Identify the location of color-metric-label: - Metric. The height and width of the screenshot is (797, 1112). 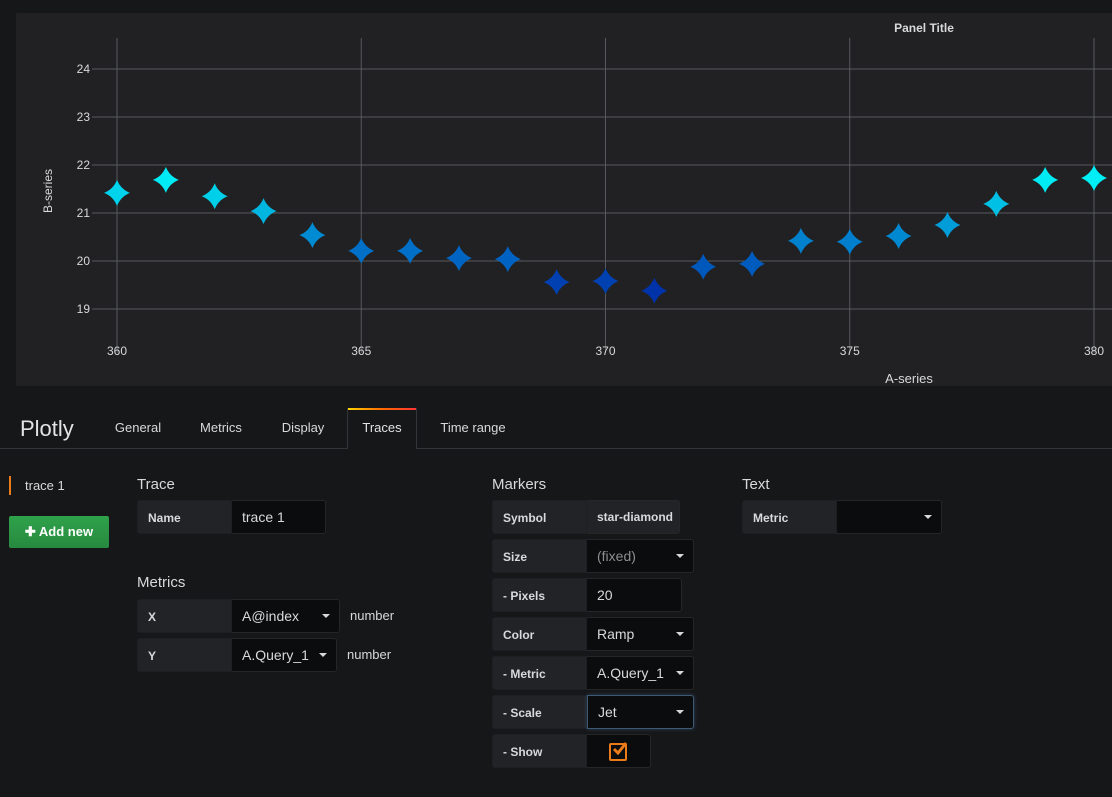
(539, 673).